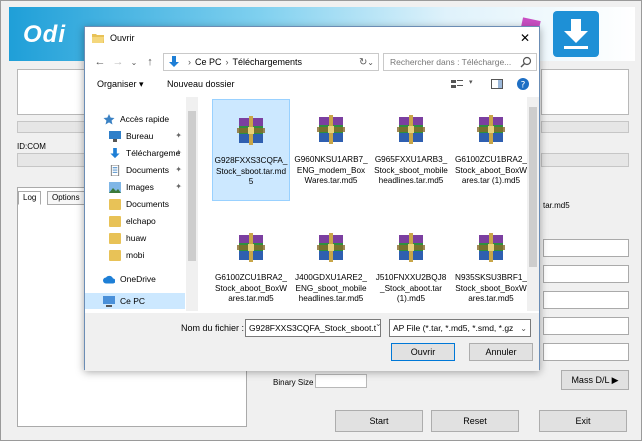 Image resolution: width=642 pixels, height=441 pixels. What do you see at coordinates (115, 187) in the screenshot?
I see `images-icon` at bounding box center [115, 187].